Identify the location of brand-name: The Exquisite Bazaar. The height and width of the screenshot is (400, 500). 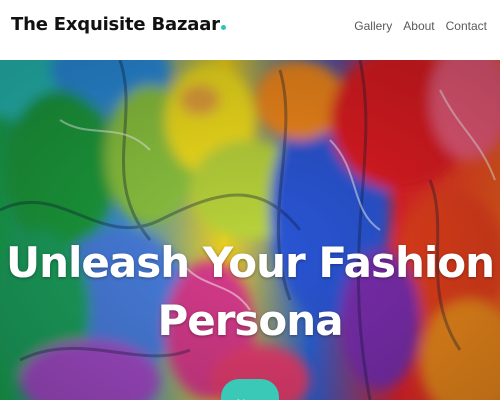
(115, 24).